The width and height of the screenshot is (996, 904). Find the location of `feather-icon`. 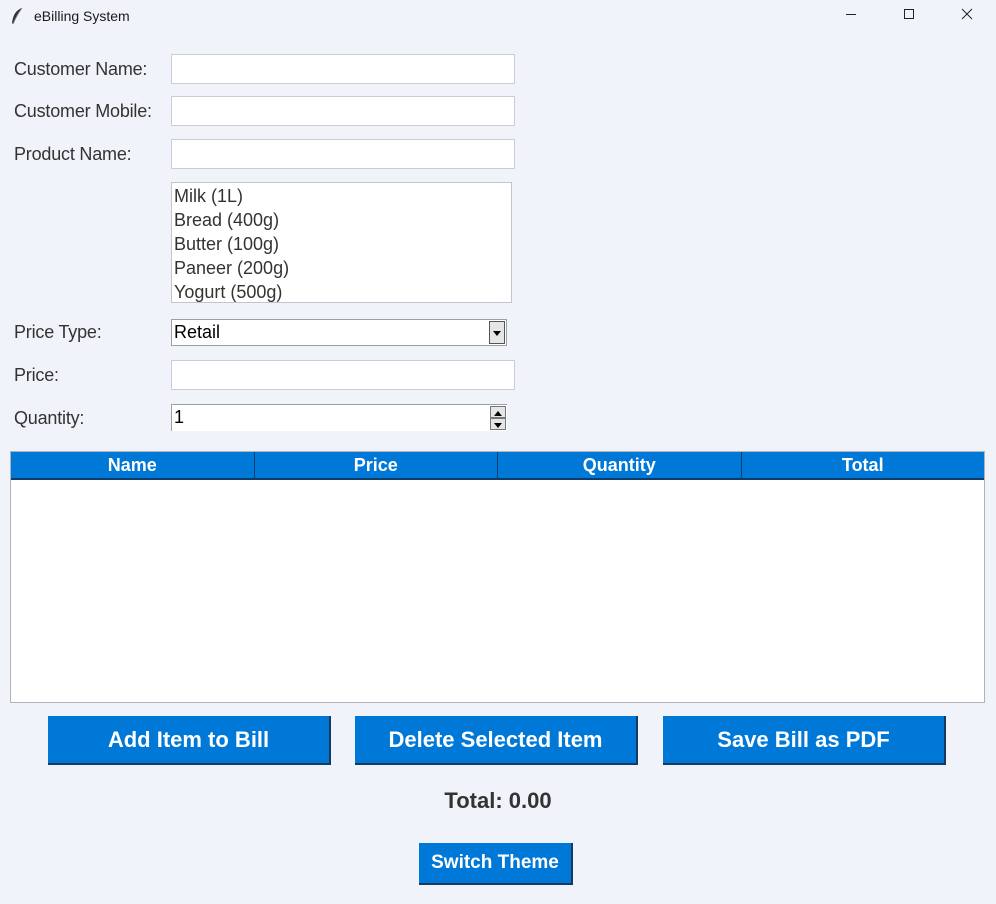

feather-icon is located at coordinates (17, 16).